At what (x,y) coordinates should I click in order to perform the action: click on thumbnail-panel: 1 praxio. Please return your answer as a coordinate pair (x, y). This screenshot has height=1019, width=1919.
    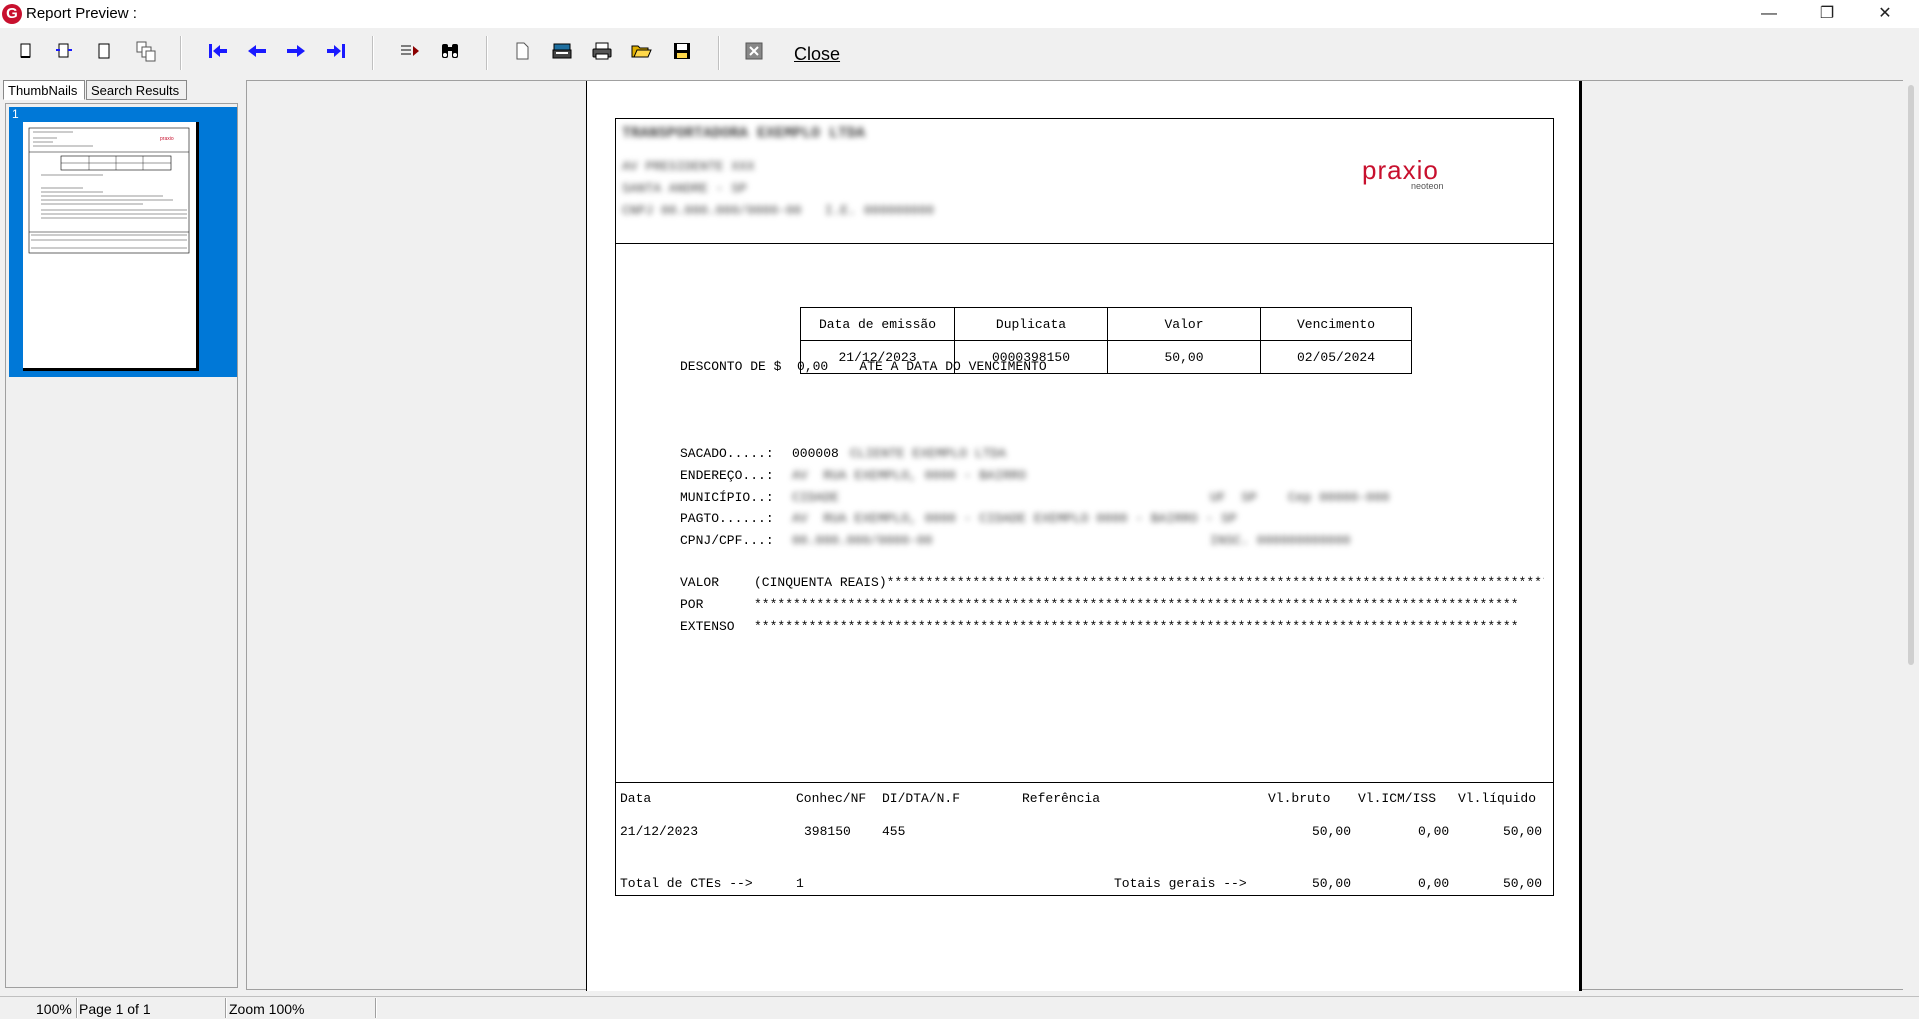
    Looking at the image, I should click on (121, 545).